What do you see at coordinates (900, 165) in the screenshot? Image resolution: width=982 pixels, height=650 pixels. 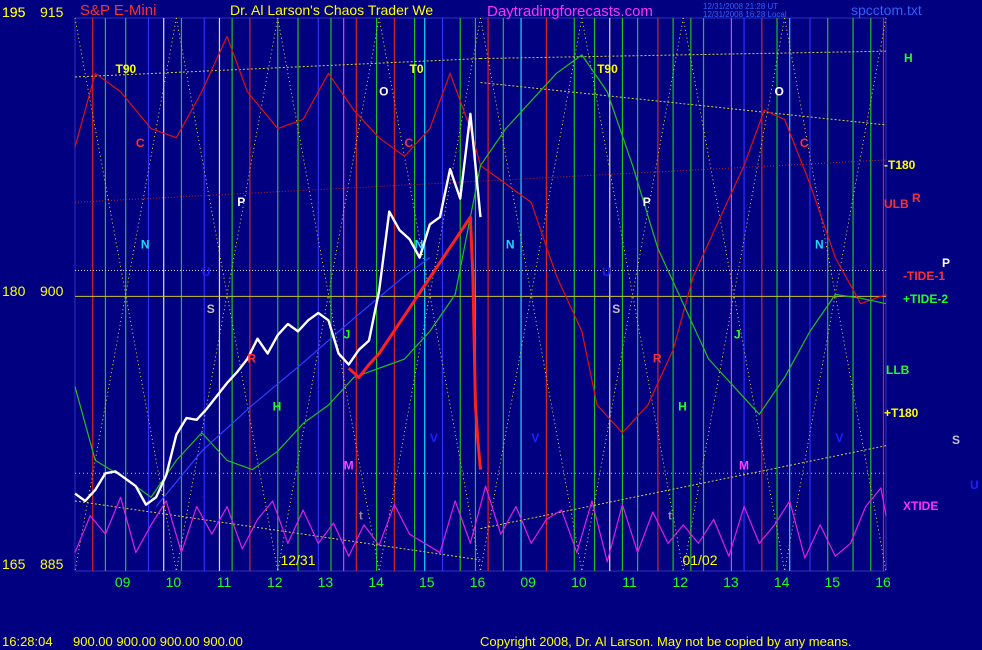 I see `right-label--t180: -T180` at bounding box center [900, 165].